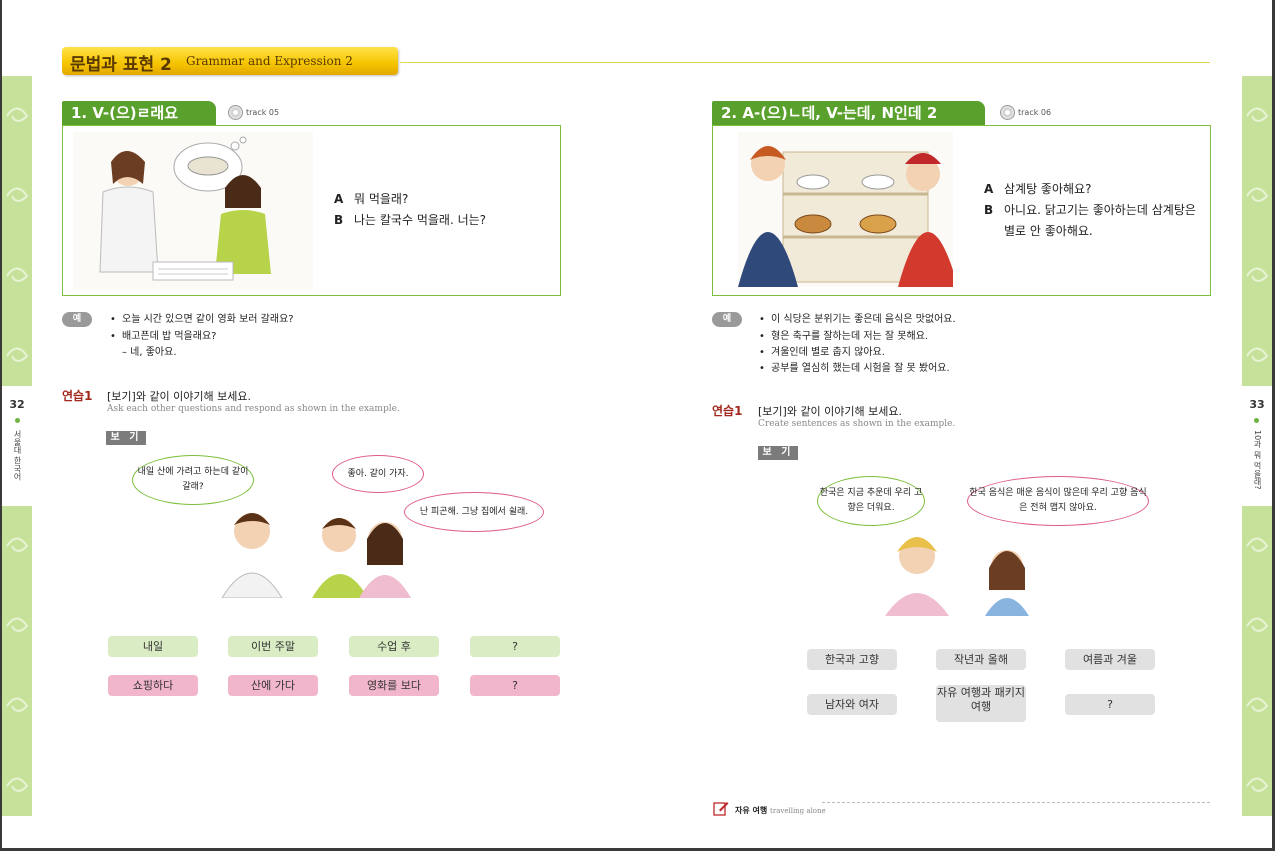 The width and height of the screenshot is (1275, 851). Describe the element at coordinates (394, 646) in the screenshot. I see `option-left-r1-3: 수업 후` at that location.